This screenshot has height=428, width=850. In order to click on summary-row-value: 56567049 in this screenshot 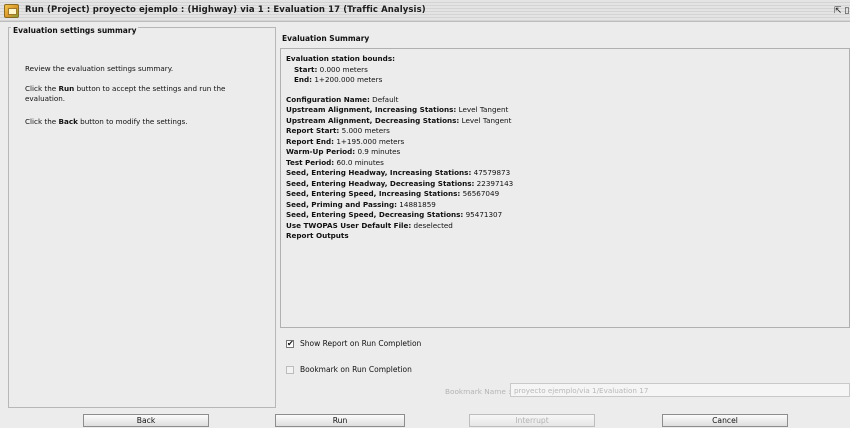, I will do `click(481, 193)`.